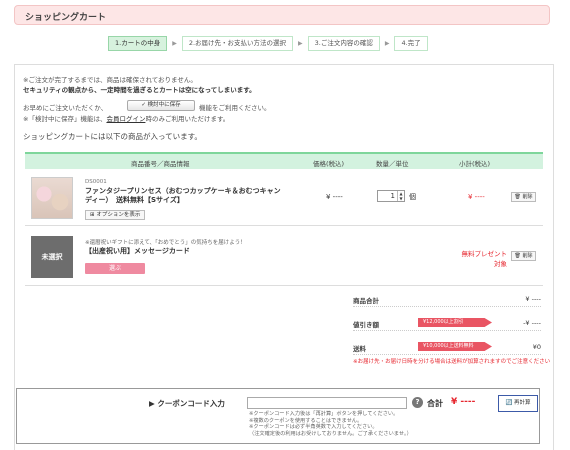 Image resolution: width=570 pixels, height=450 pixels. What do you see at coordinates (284, 160) in the screenshot?
I see `cart-table-header: 商品番号／商品情報 価格(税込) 数量／単位 小計(税込)` at bounding box center [284, 160].